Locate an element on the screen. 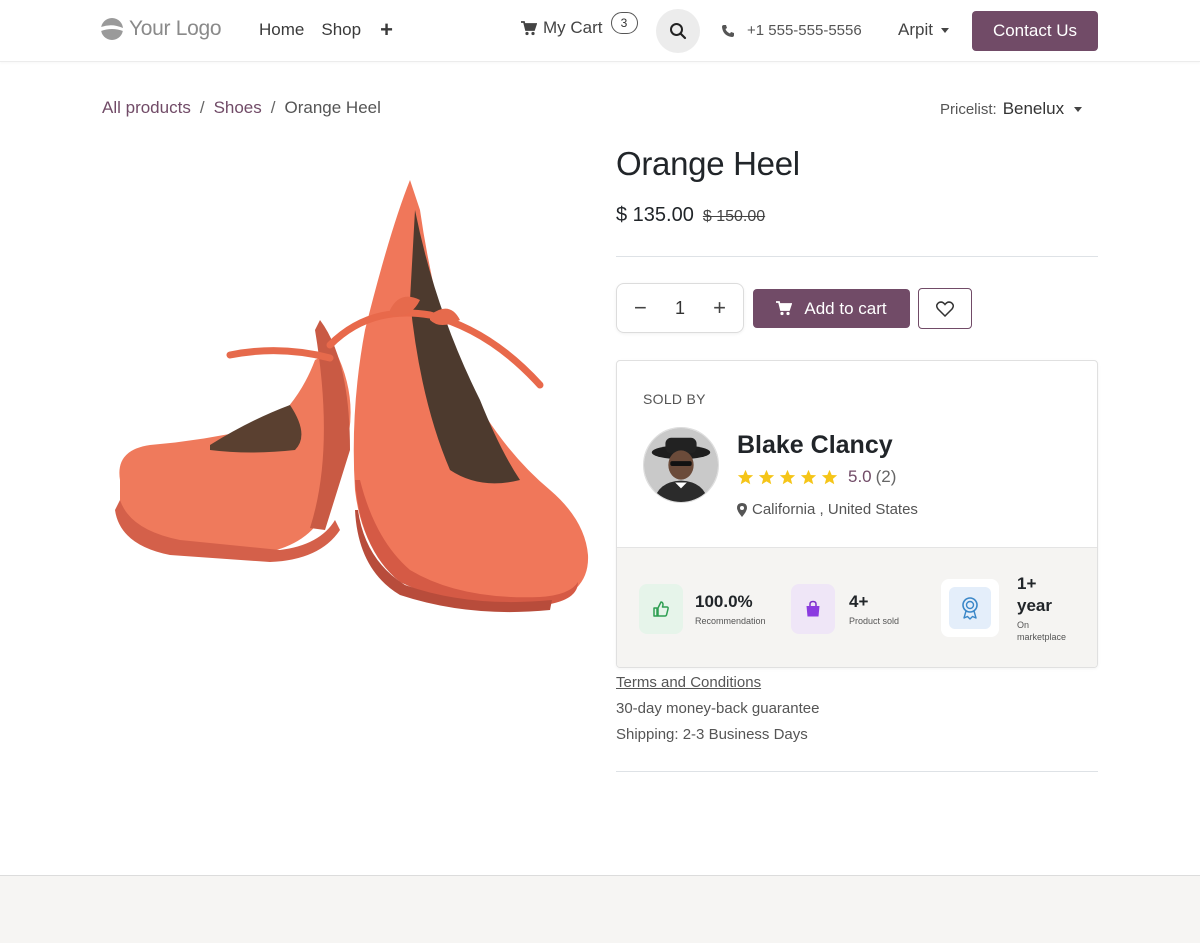  map-pin-icon is located at coordinates (742, 509).